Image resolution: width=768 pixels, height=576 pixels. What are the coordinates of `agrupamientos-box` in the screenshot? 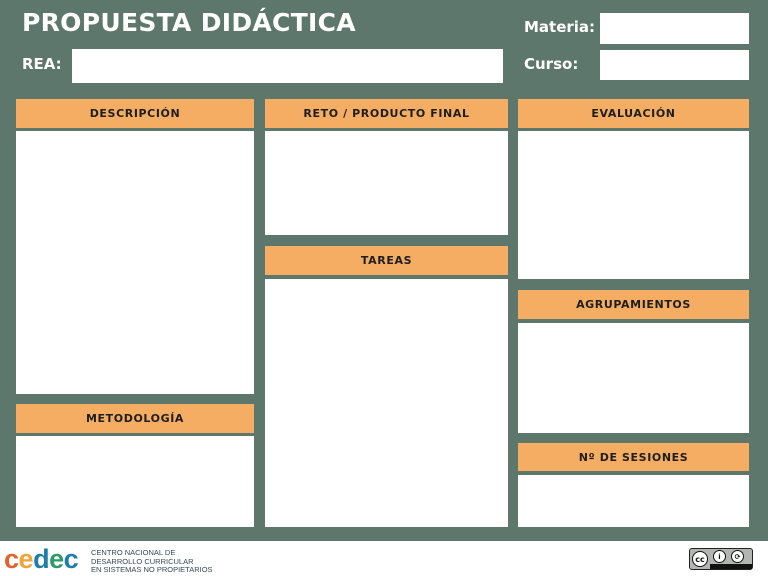 It's located at (633, 378).